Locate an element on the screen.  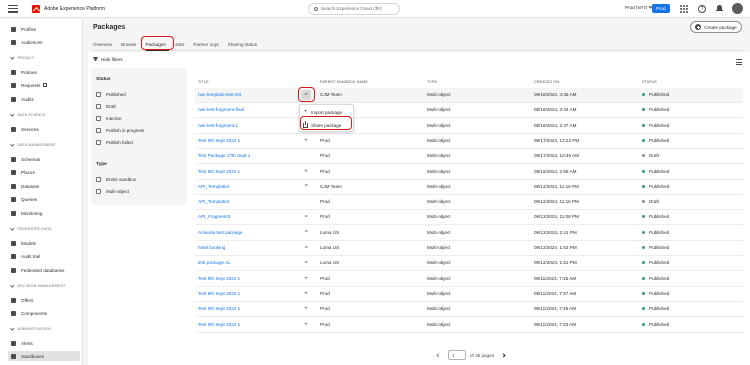
tab-partner-orgs: Partner orgs is located at coordinates (205, 44).